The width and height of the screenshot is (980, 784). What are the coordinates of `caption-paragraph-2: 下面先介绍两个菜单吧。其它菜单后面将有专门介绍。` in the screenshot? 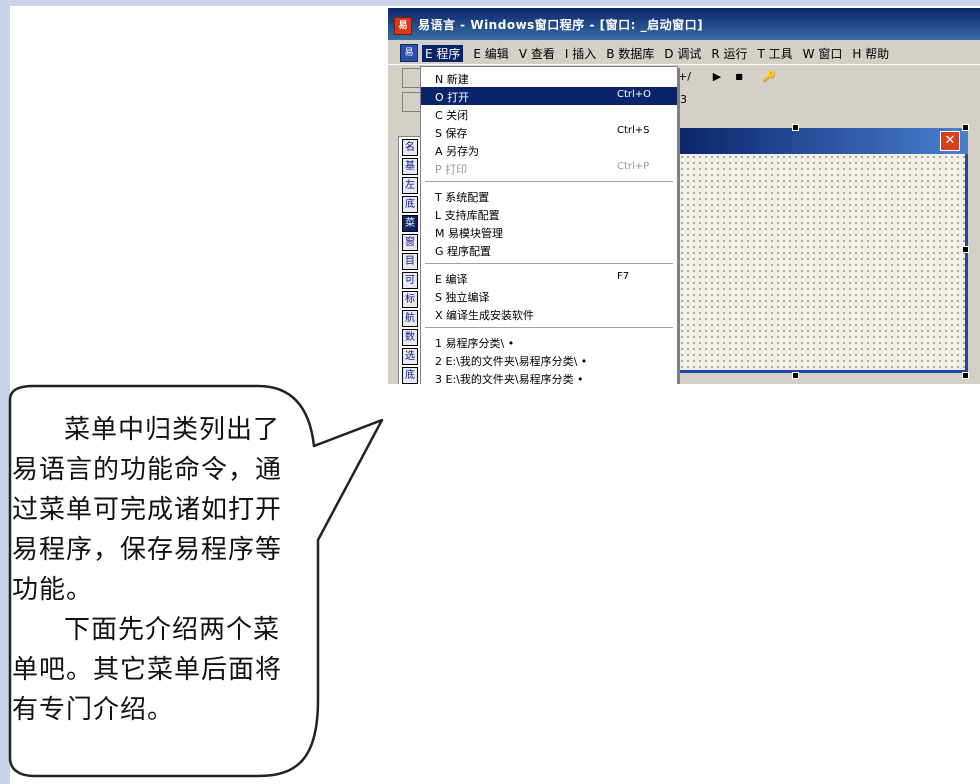 It's located at (147, 670).